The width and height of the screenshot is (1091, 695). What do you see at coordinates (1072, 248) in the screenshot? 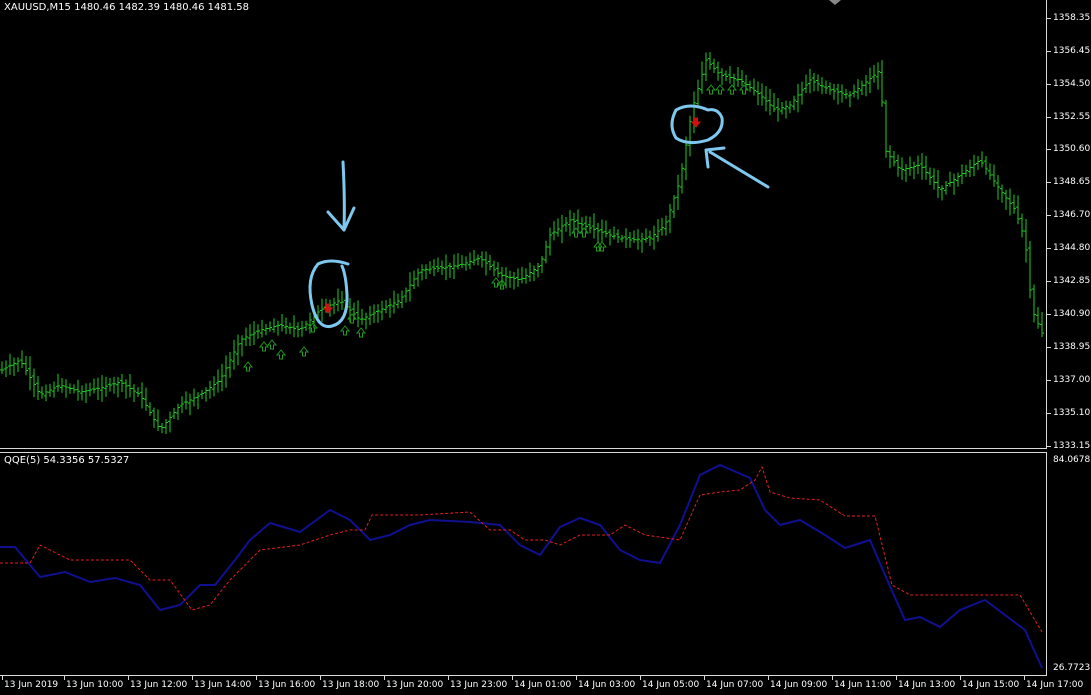
I see `price-tick-label: 1344.80` at bounding box center [1072, 248].